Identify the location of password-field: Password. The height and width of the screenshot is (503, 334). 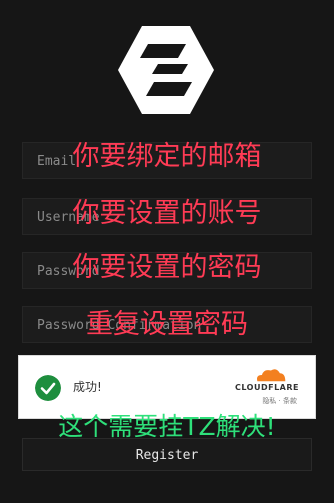
(167, 270).